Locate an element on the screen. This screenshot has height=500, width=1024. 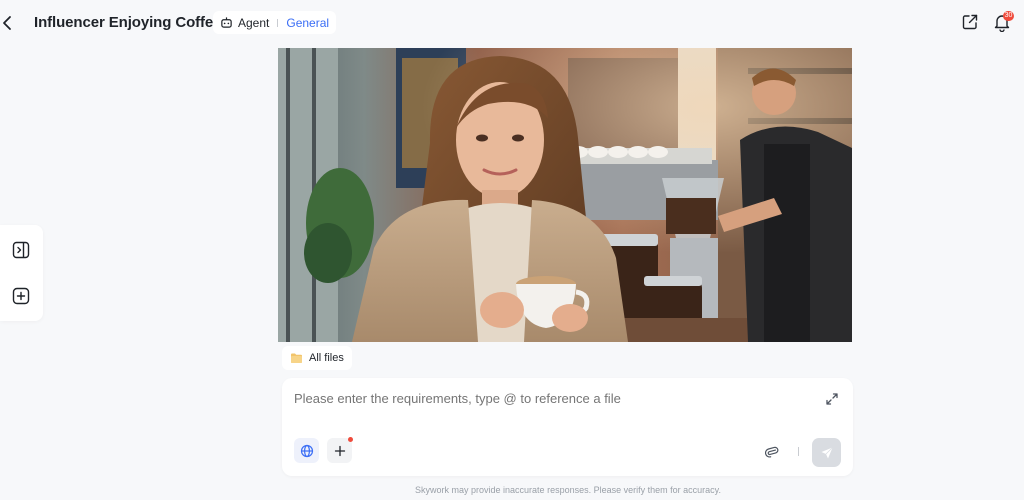
folder-icon is located at coordinates (296, 358).